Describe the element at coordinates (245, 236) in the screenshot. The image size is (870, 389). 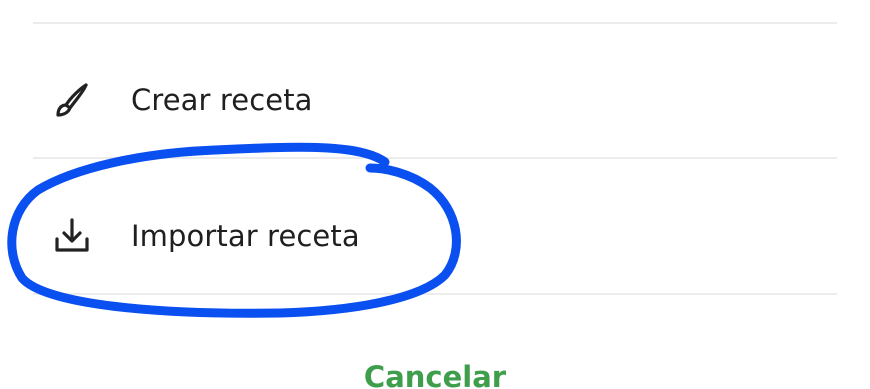
I see `menu-item-label: Importar receta` at that location.